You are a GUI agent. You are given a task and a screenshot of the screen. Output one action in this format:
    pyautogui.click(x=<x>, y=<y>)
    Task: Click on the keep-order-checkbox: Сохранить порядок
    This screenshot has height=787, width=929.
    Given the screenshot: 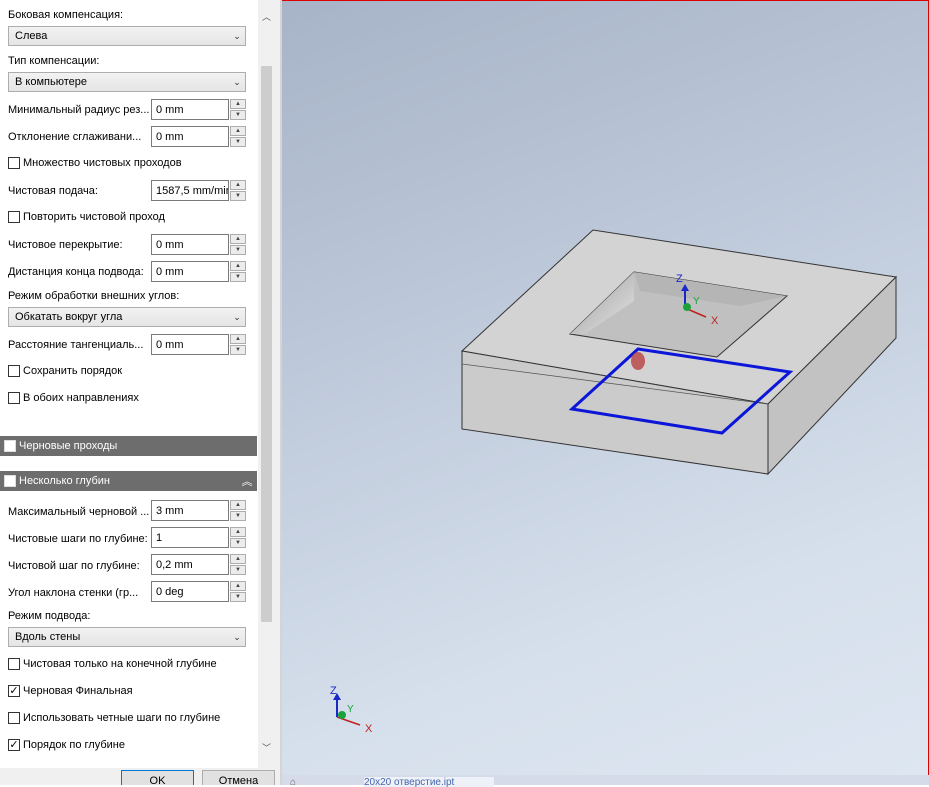 What is the action you would take?
    pyautogui.click(x=65, y=371)
    